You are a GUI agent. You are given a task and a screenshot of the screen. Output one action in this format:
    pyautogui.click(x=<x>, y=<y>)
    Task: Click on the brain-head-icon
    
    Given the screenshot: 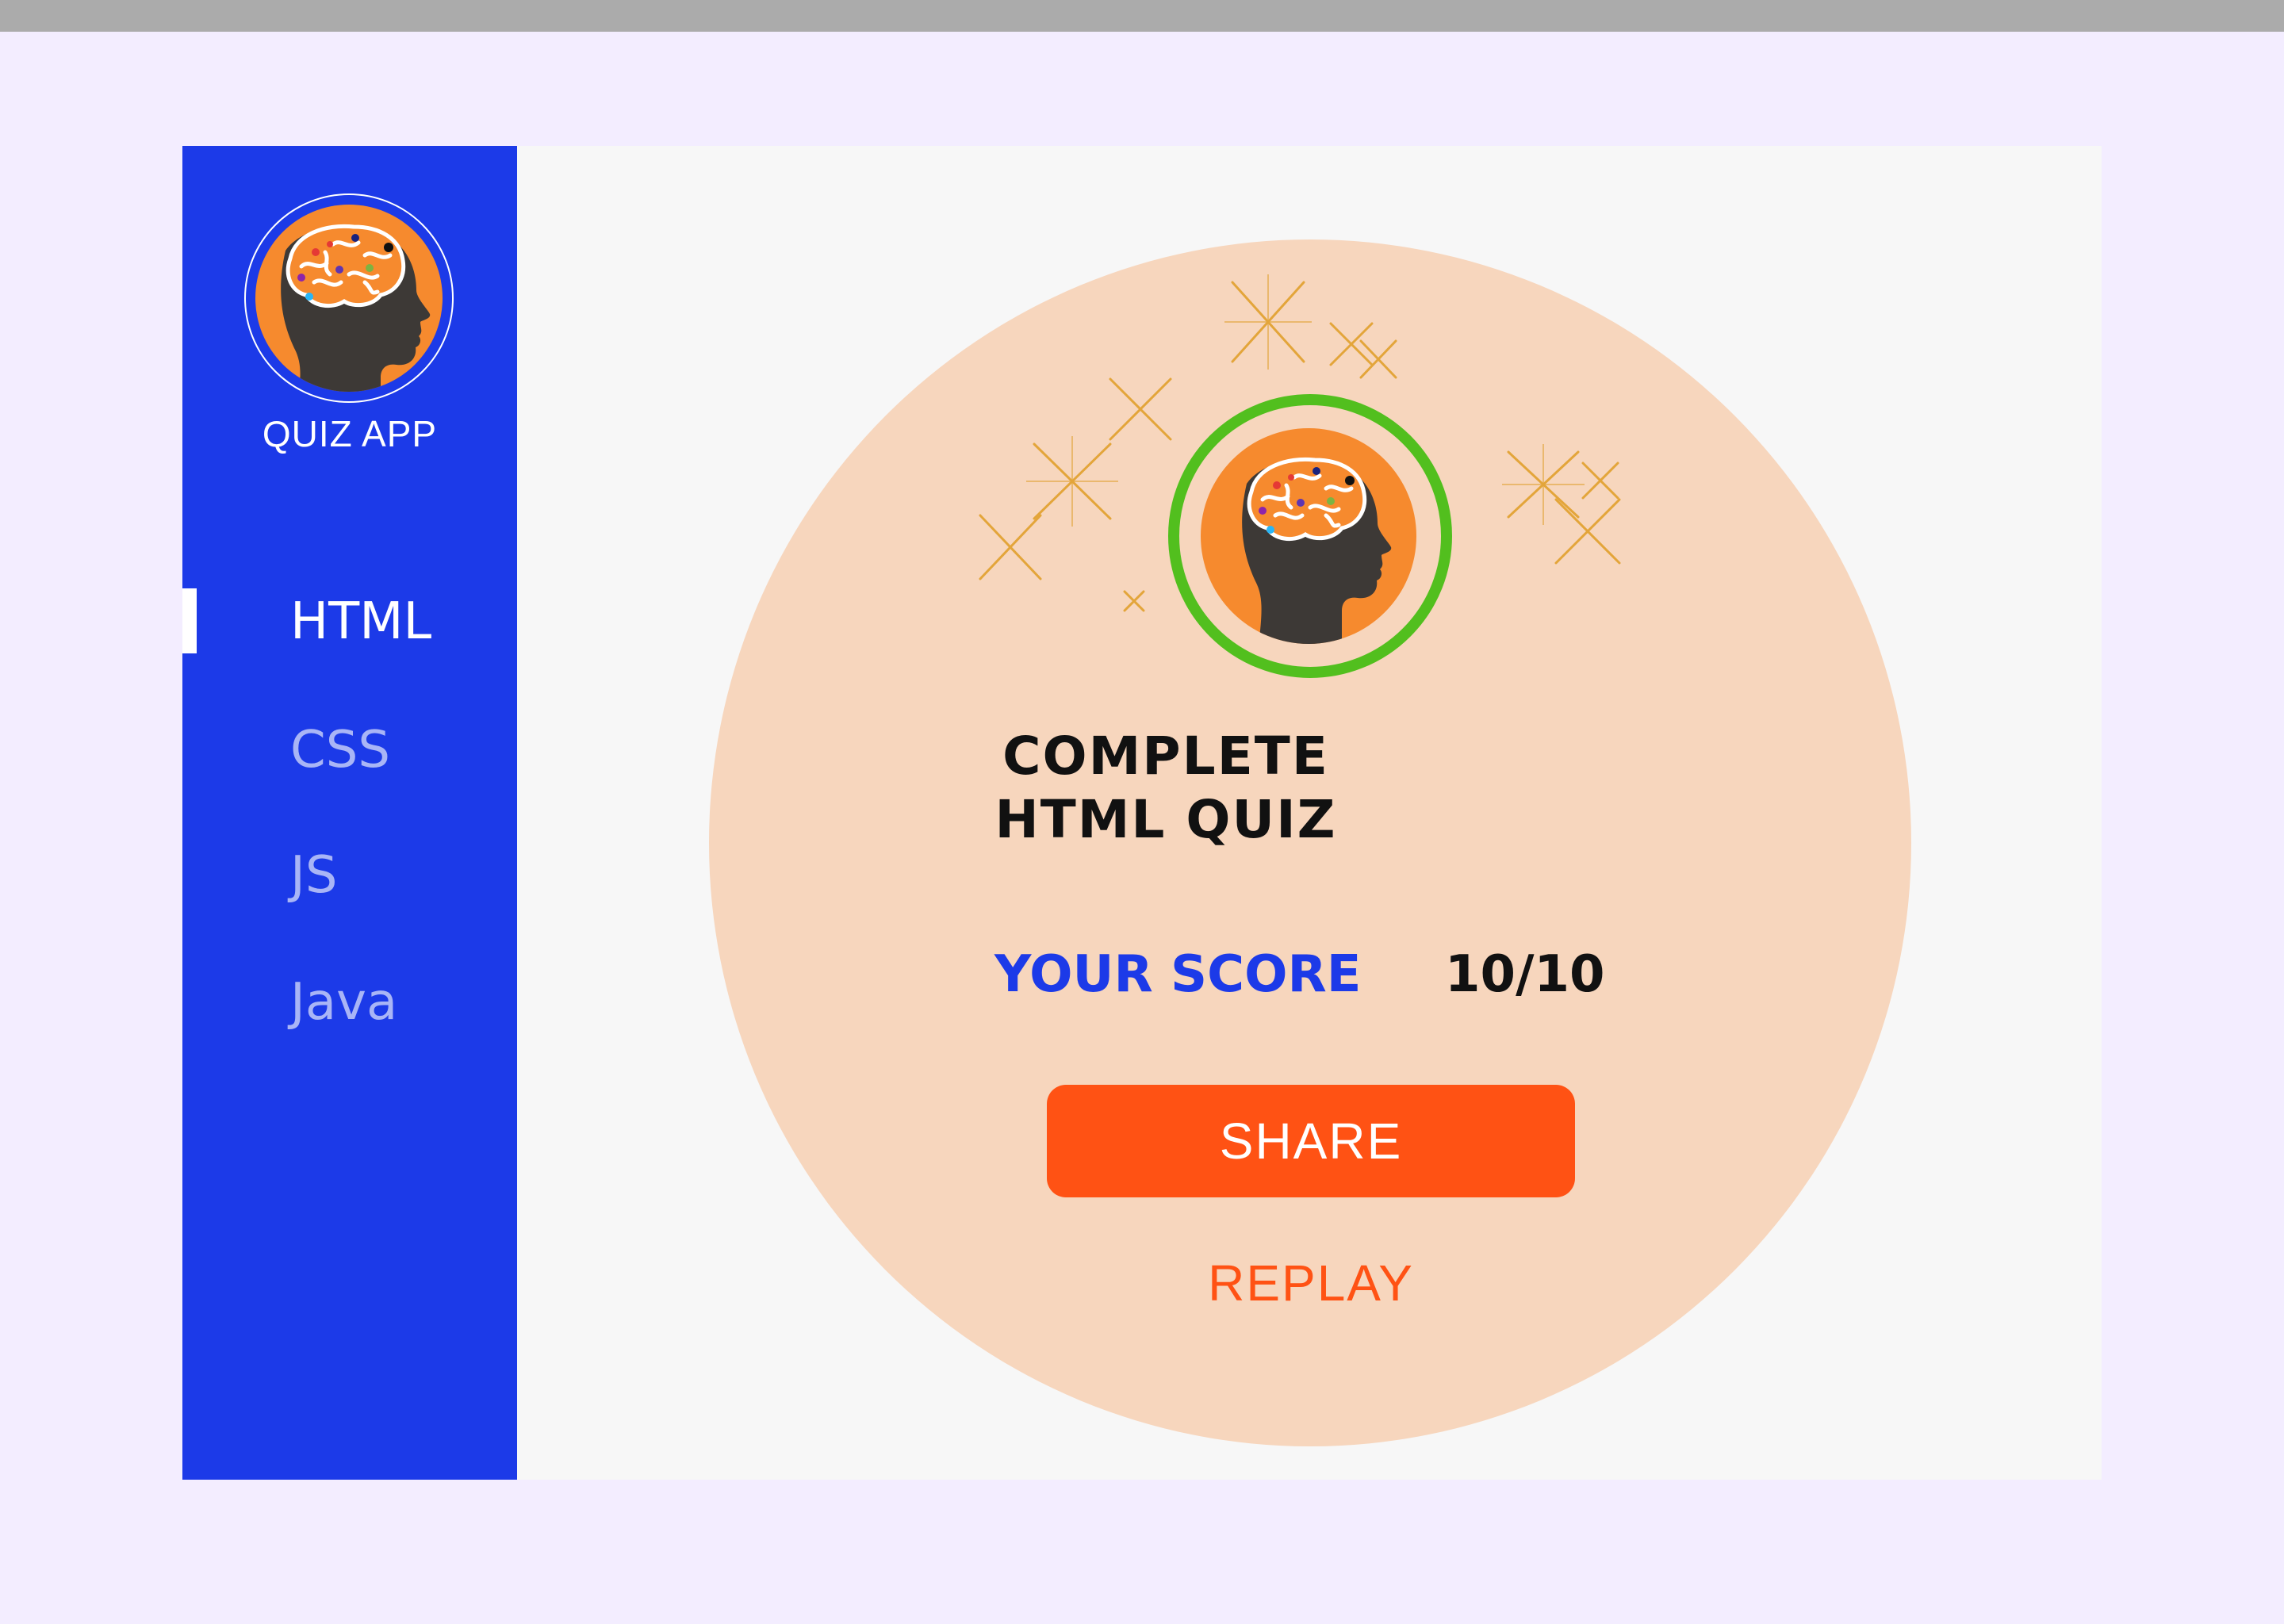 What is the action you would take?
    pyautogui.click(x=1310, y=536)
    